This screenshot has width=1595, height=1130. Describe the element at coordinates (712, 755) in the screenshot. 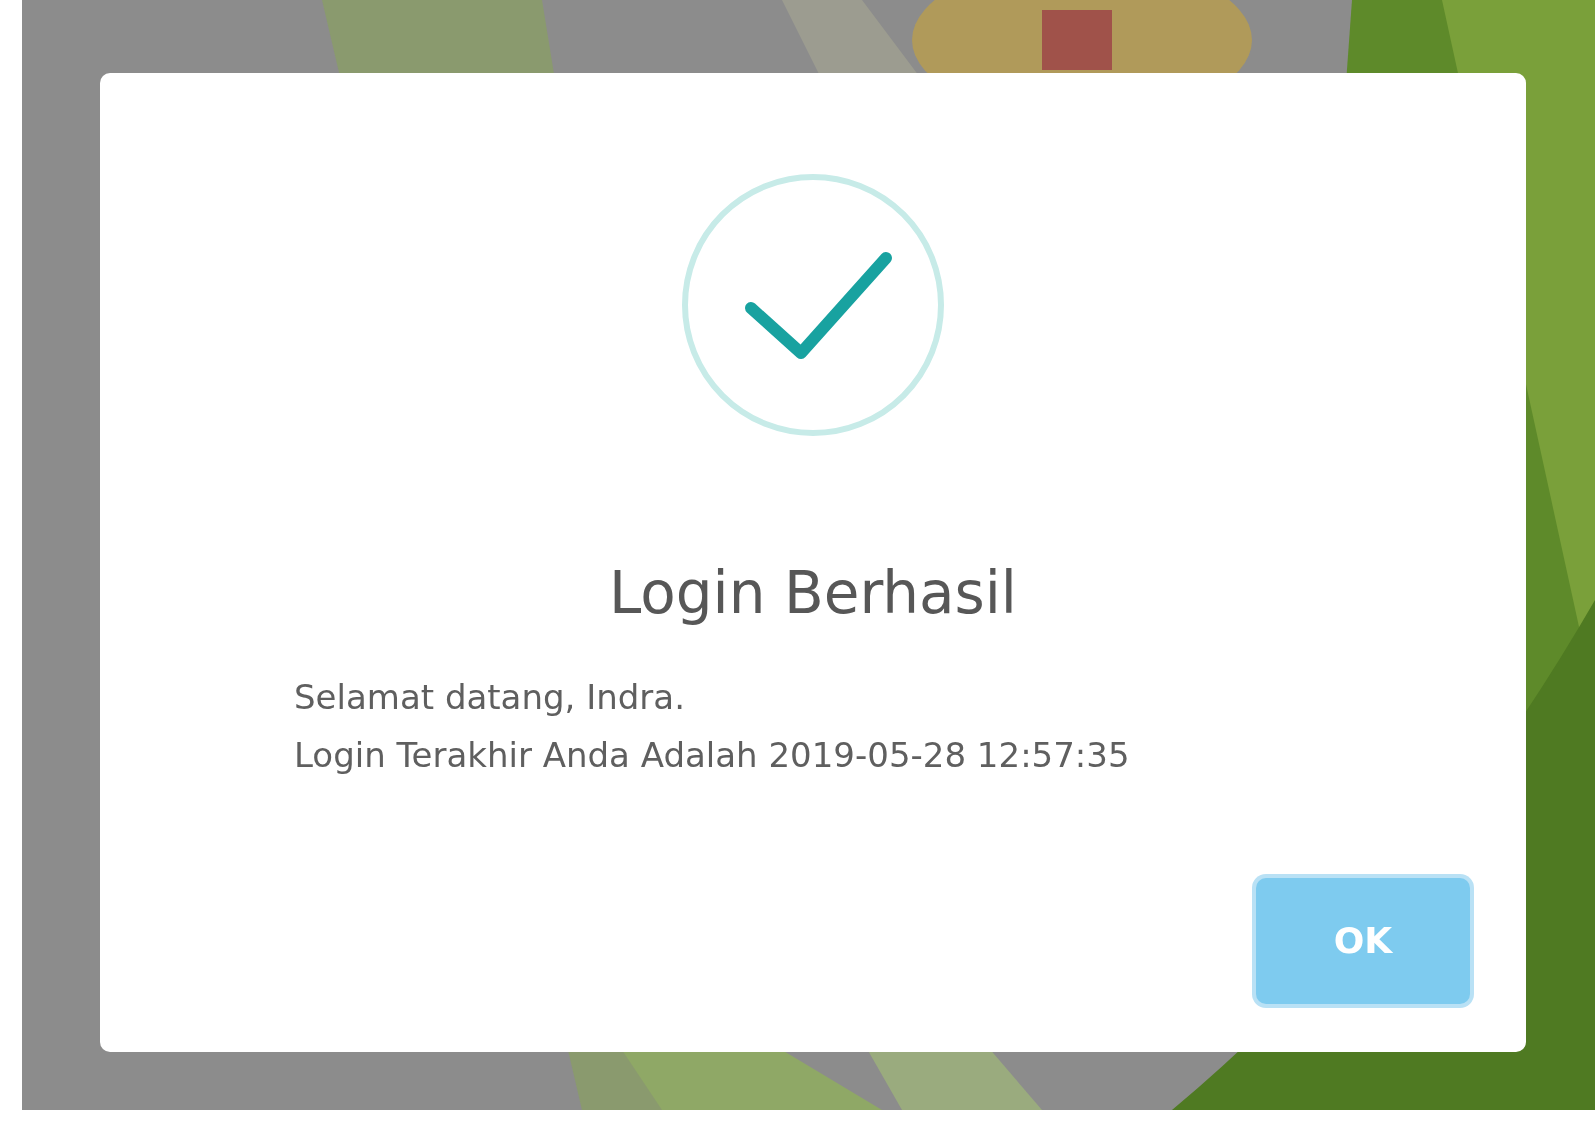

I see `message-line: Login Terakhir Anda Adalah 2019-05-28 12:57:35` at that location.